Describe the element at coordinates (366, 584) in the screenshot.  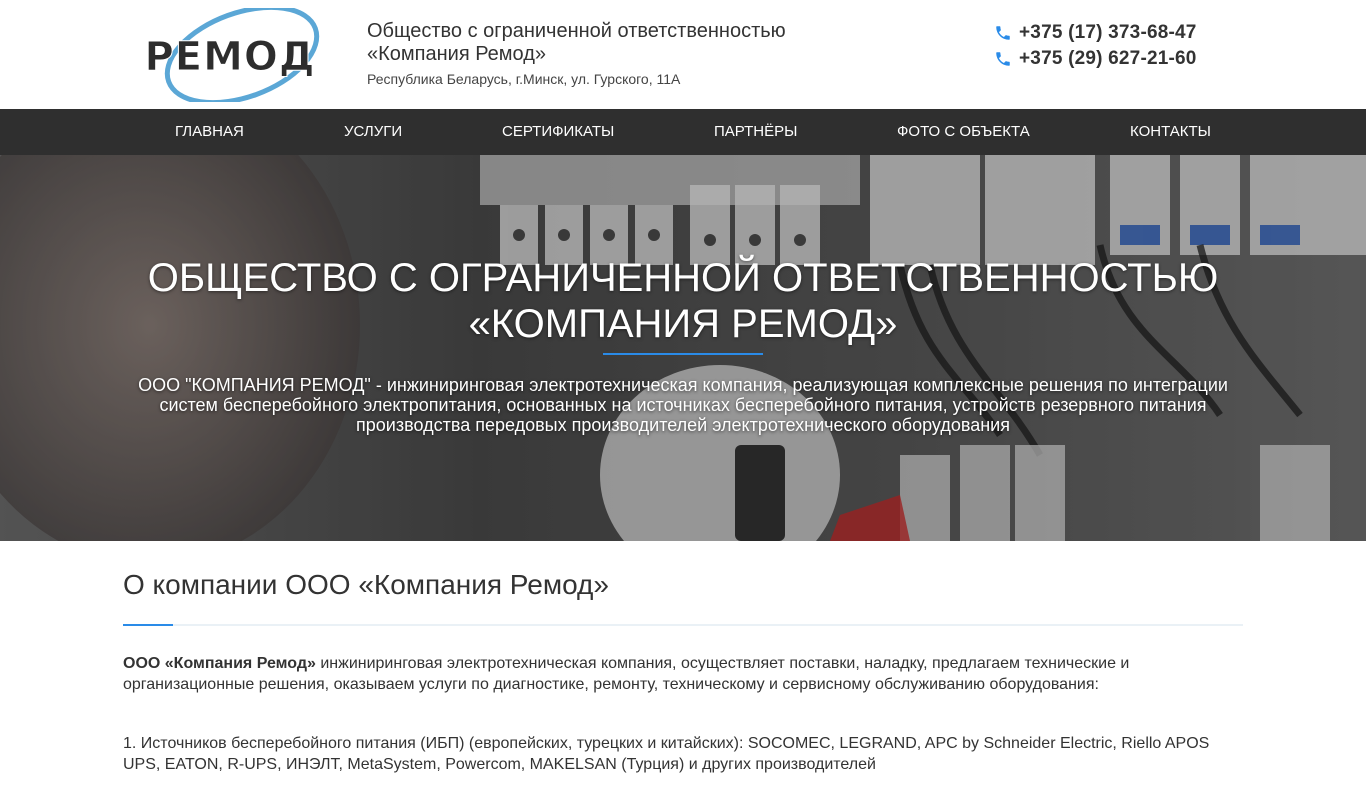
I see `section-title: О компании ООО «Компания Ремод»` at that location.